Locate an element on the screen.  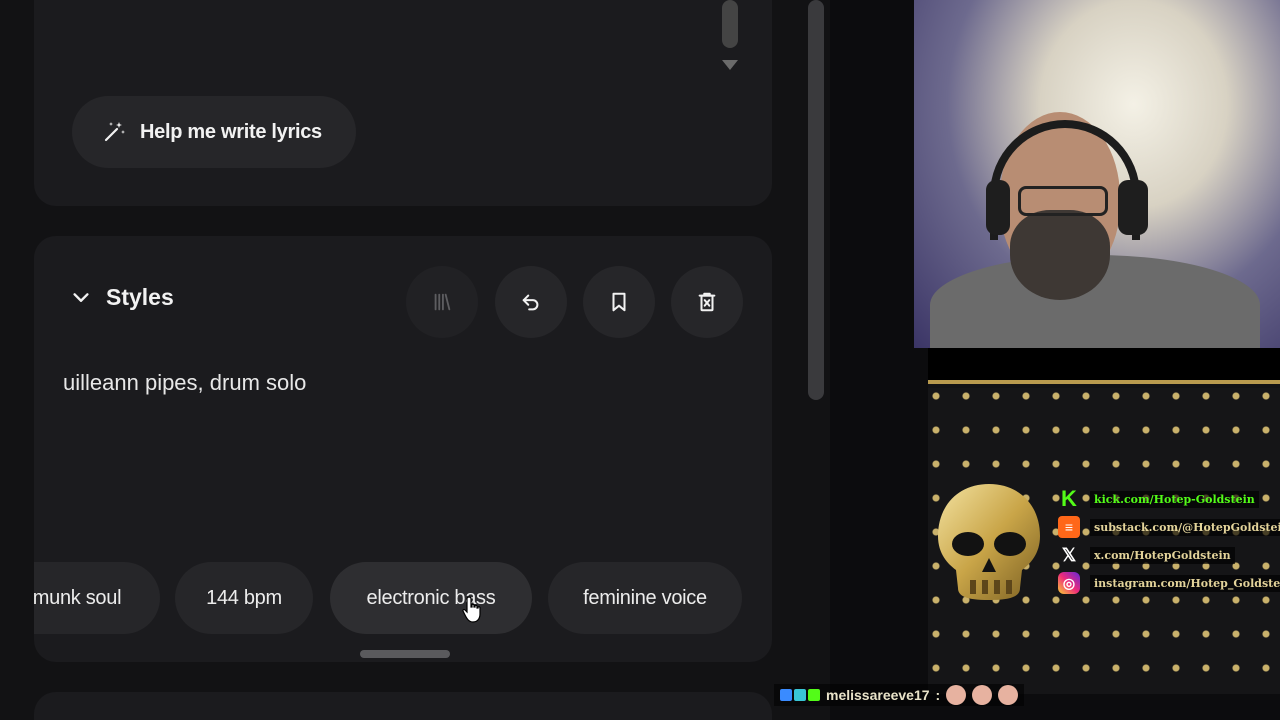
substack-icon: ≡ is located at coordinates (1069, 527).